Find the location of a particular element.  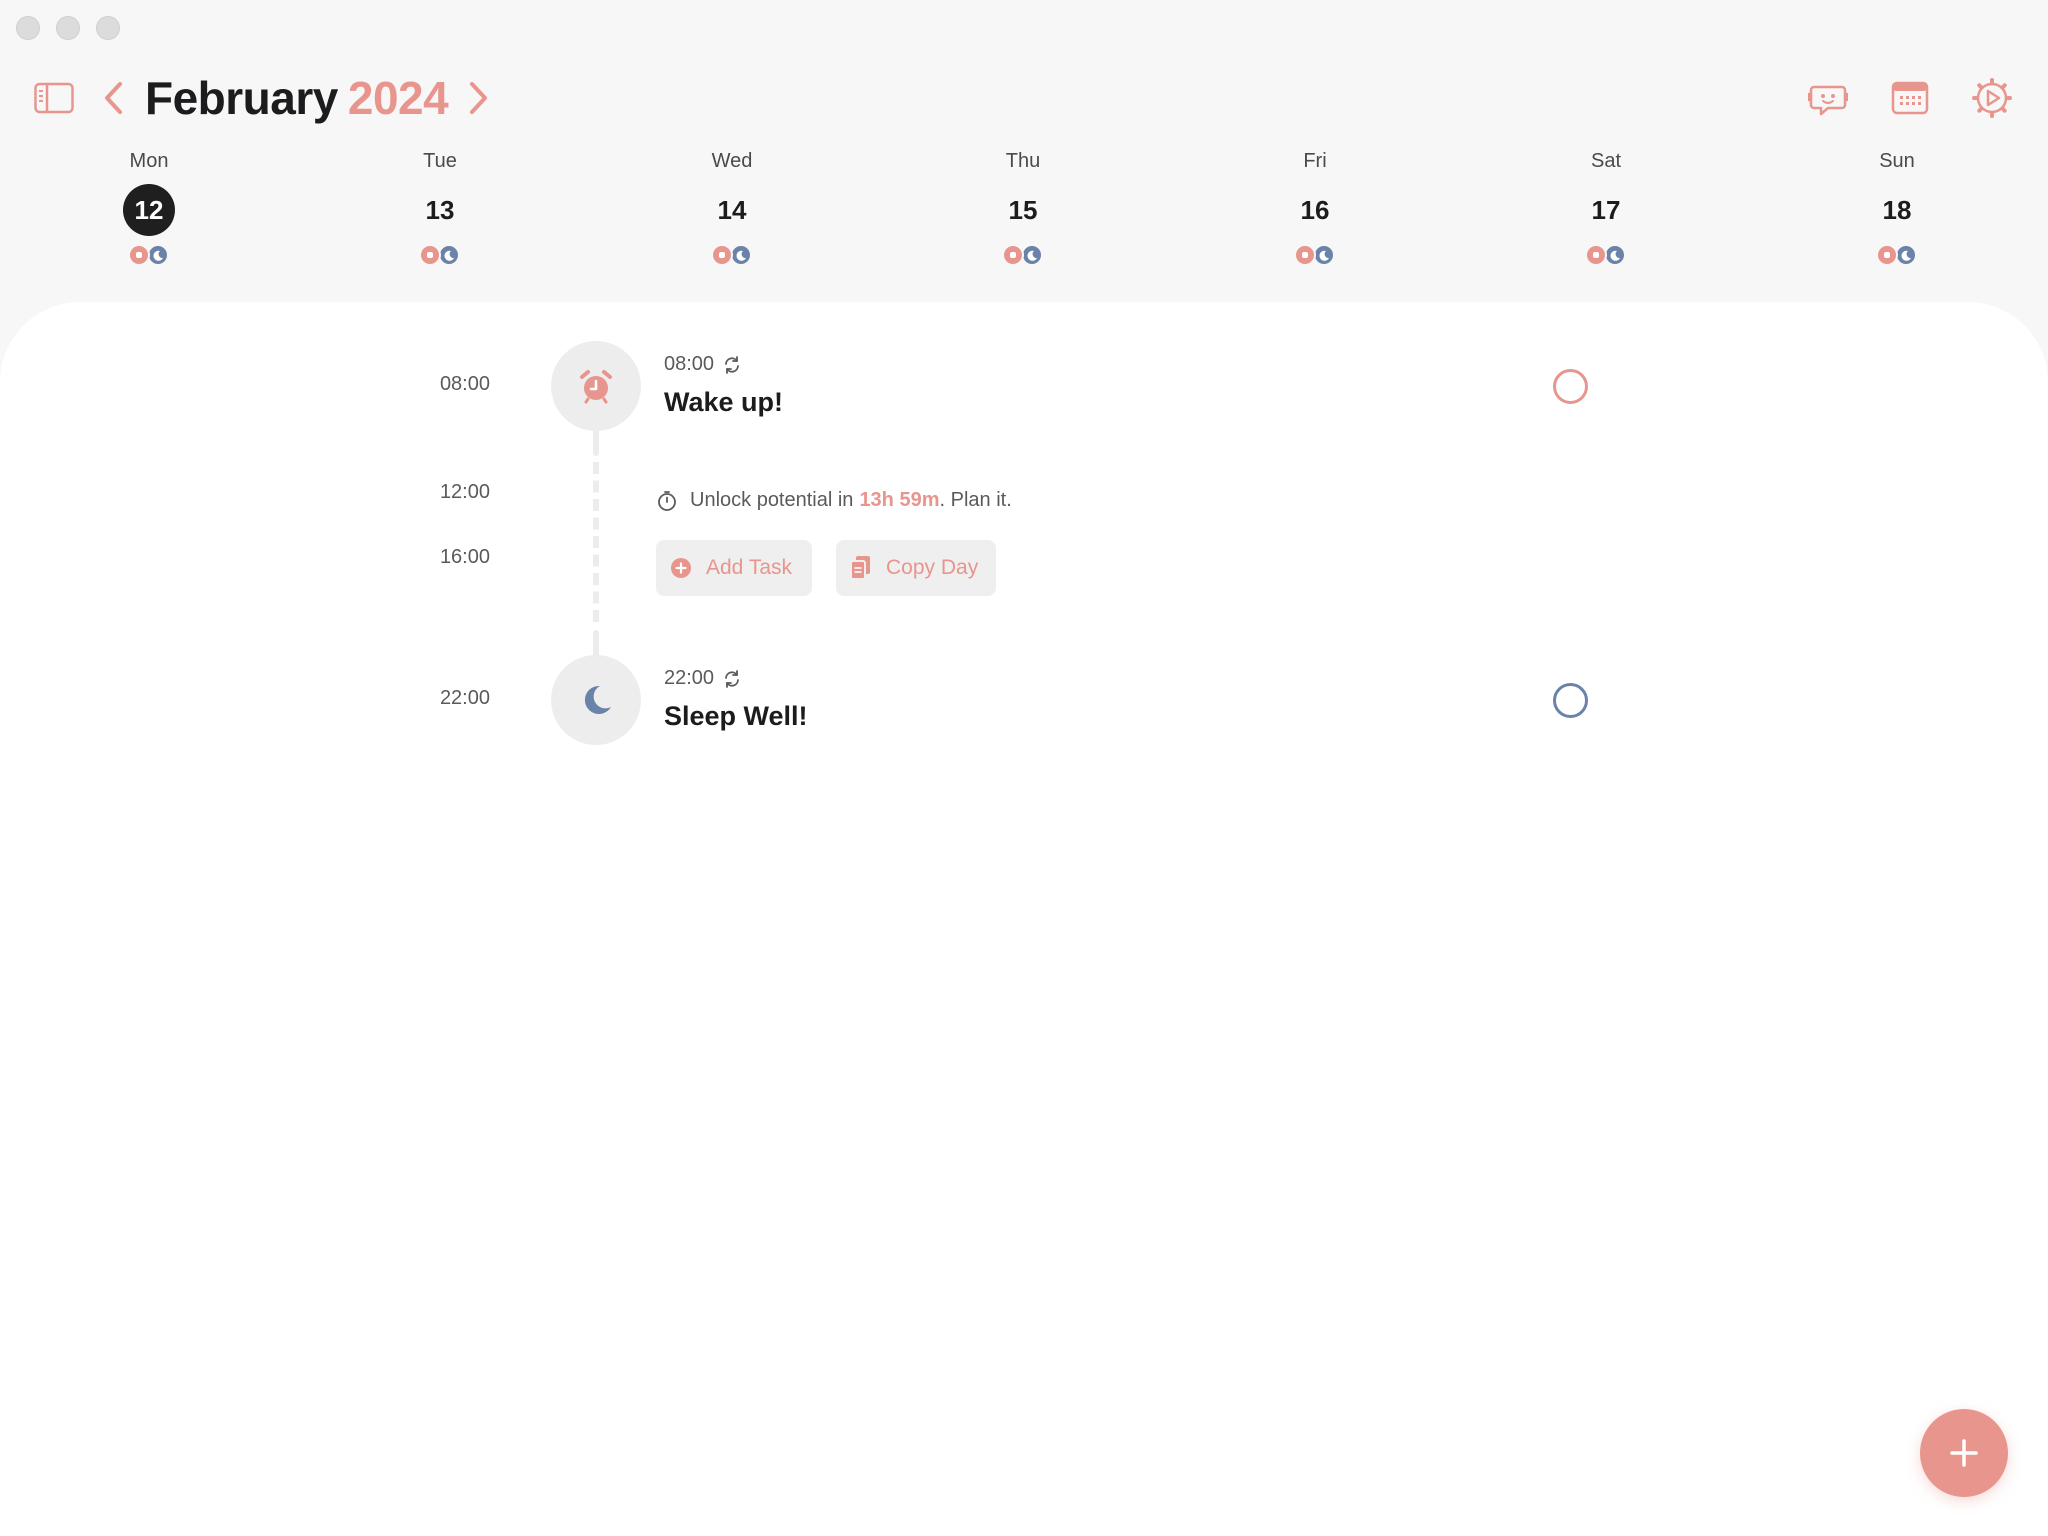

day-column-thu: Thu 15 is located at coordinates (1023, 208).